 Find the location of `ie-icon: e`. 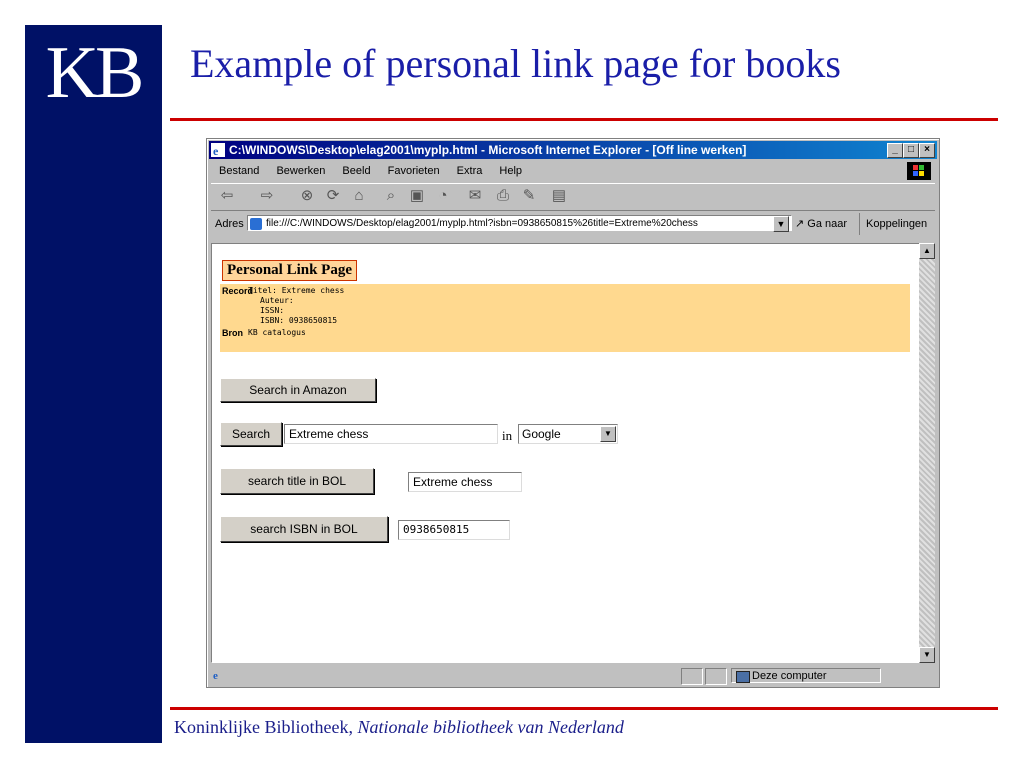

ie-icon: e is located at coordinates (218, 150).